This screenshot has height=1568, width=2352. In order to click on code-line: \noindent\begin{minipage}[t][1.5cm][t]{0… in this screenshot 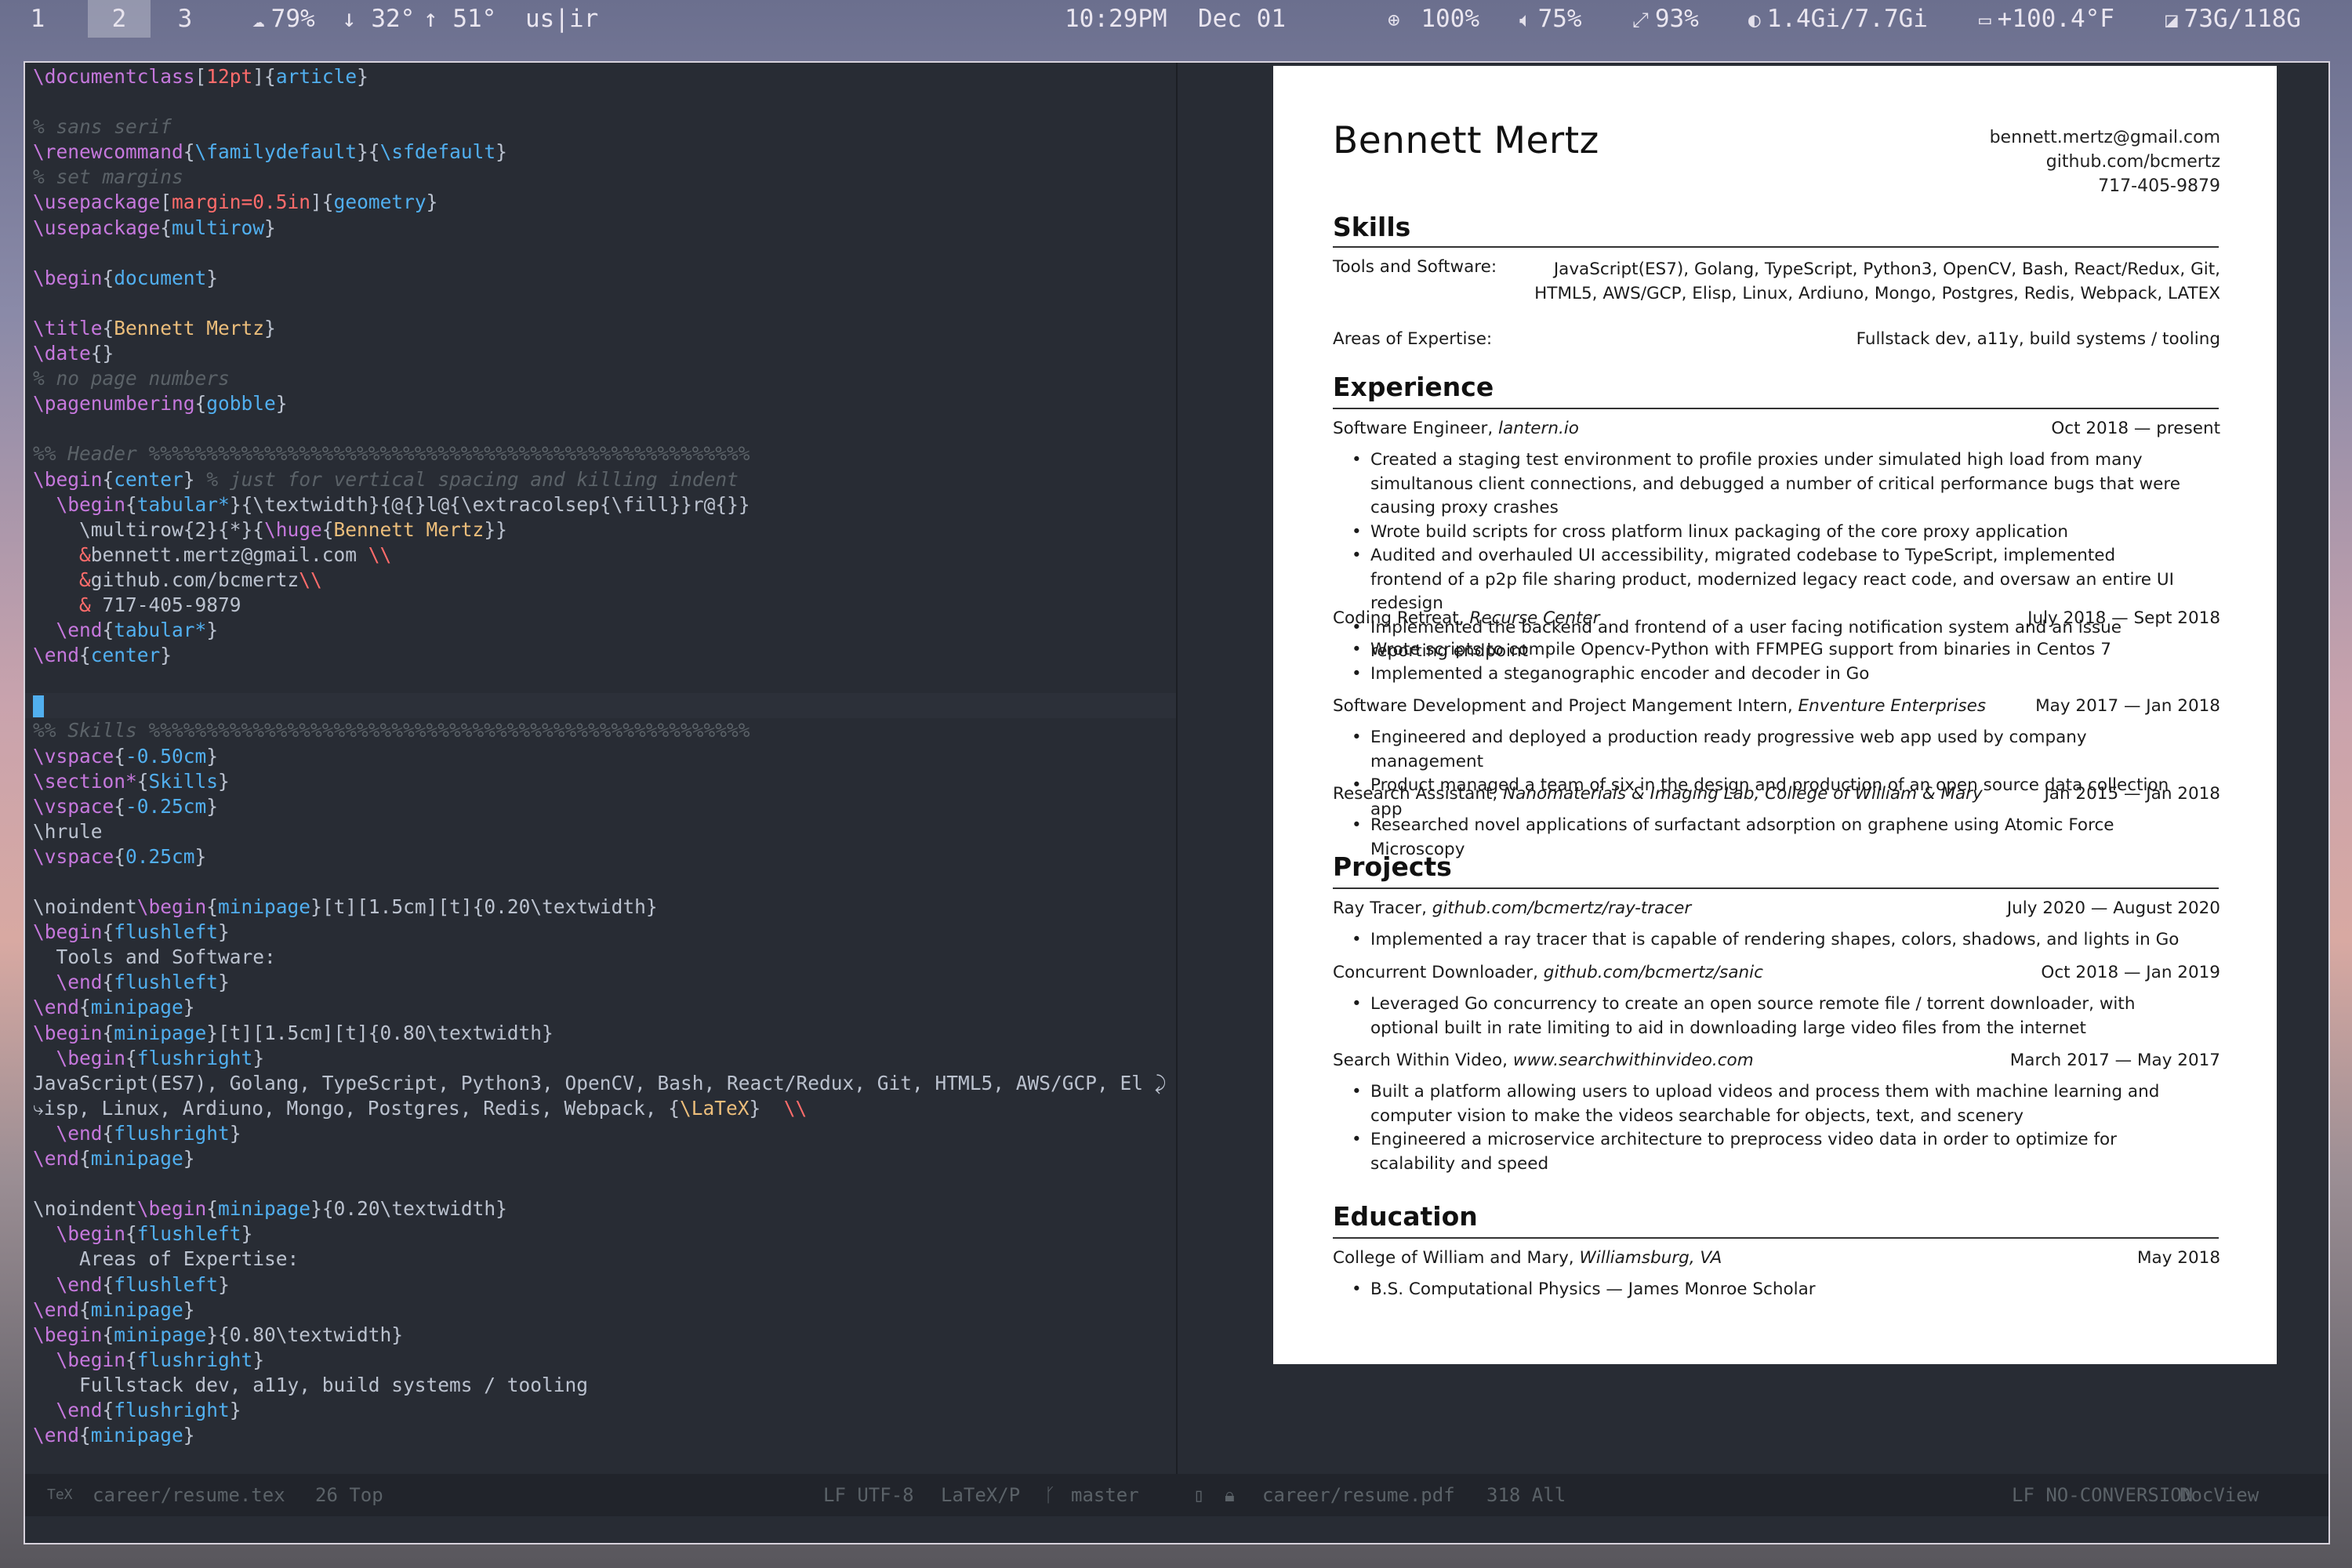, I will do `click(600, 908)`.